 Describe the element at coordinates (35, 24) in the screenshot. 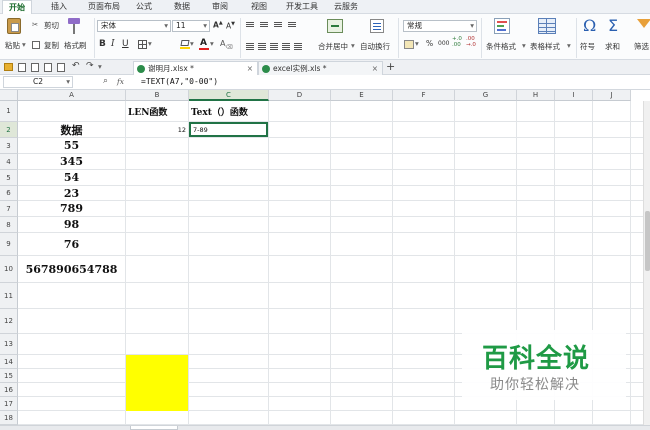

I see `scissors-icon: ✂` at that location.